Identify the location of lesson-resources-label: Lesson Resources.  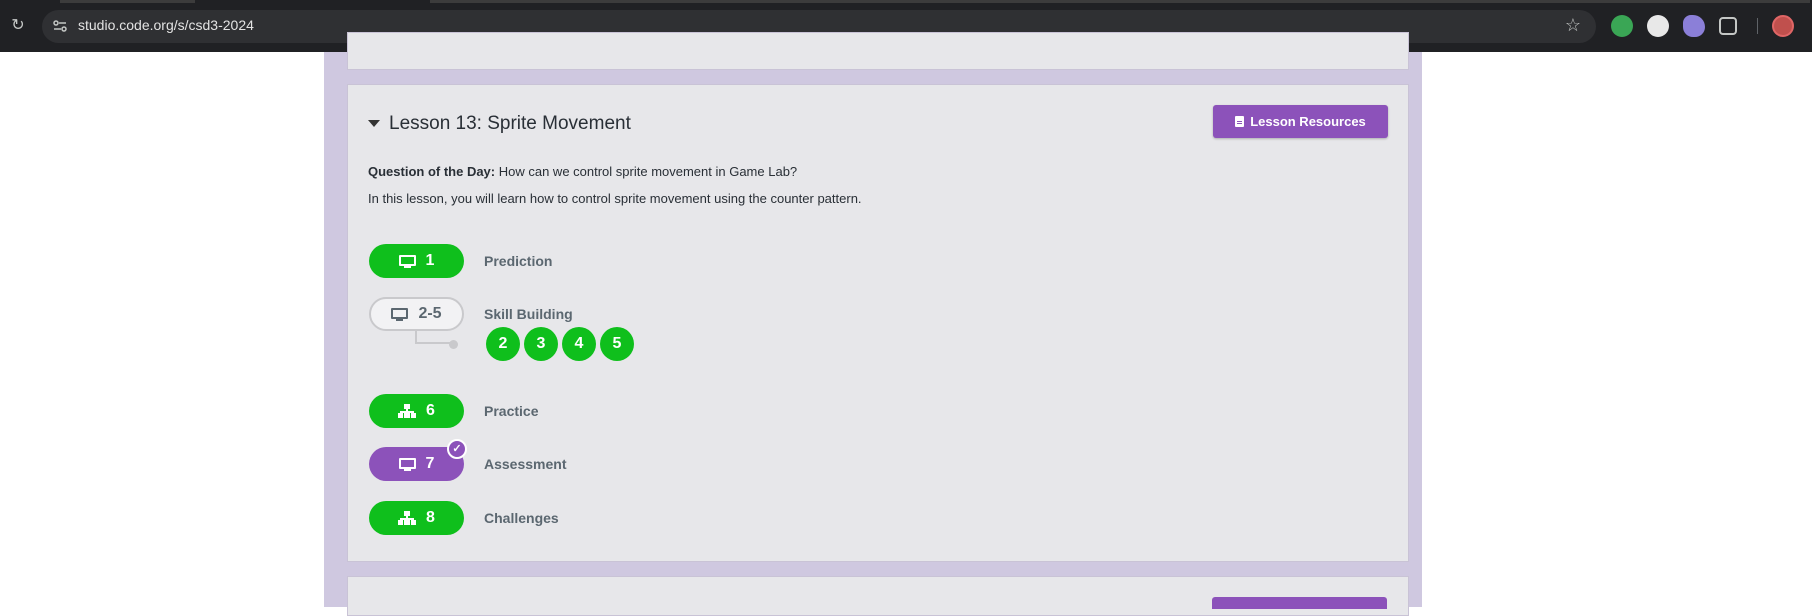
(1308, 121).